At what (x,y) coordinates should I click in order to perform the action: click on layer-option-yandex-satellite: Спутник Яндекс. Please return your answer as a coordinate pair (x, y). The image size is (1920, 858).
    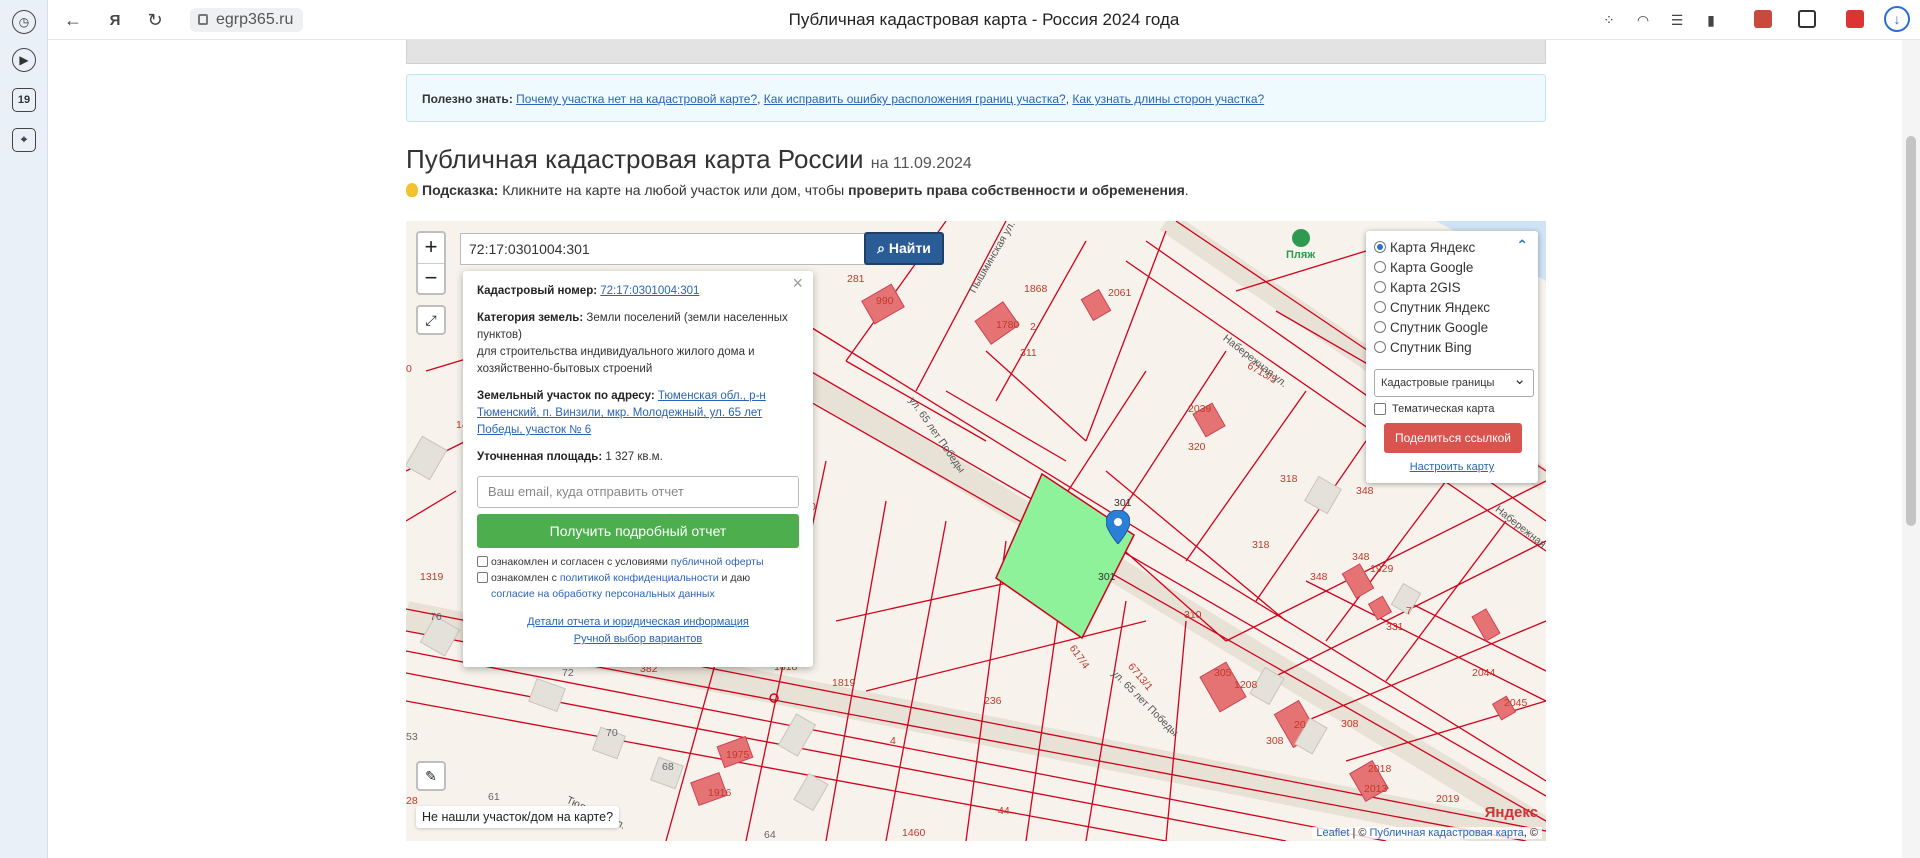
    Looking at the image, I should click on (1452, 307).